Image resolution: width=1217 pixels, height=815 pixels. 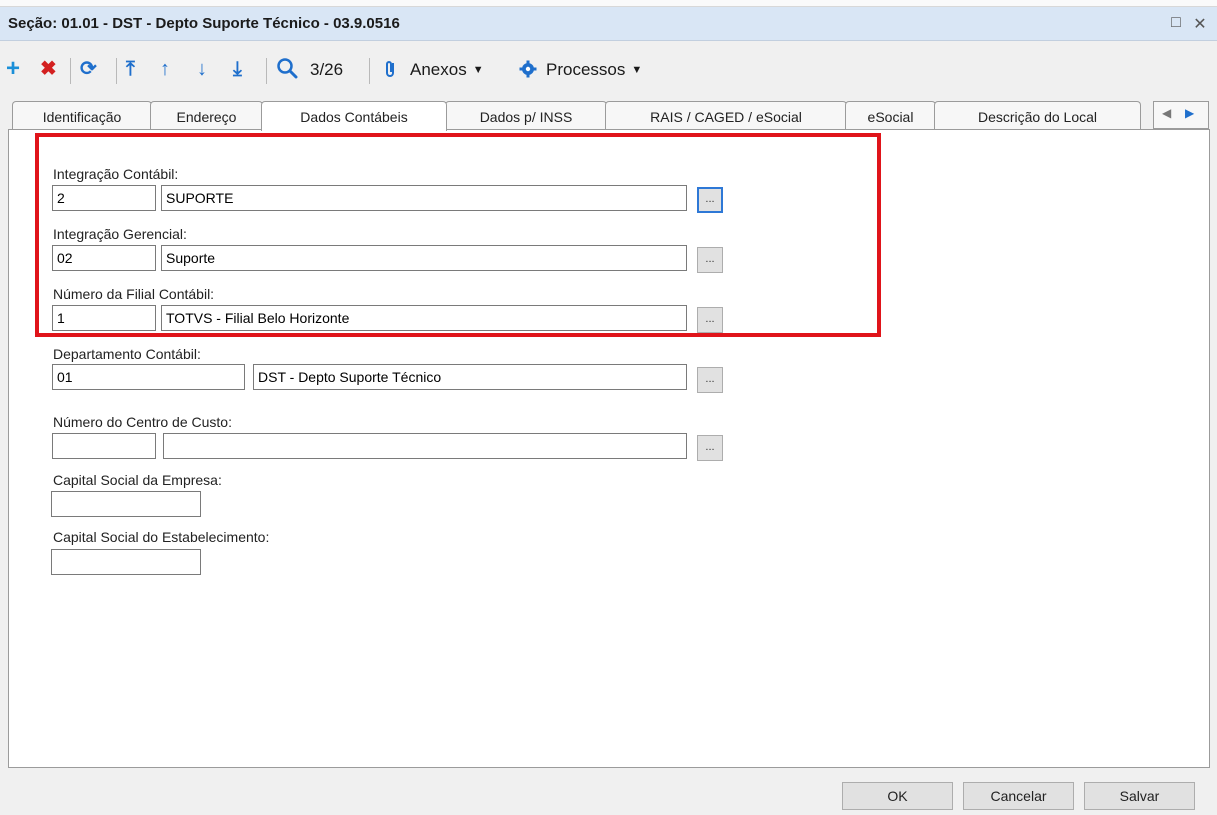 I want to click on departamento-contabil-code-input: 01, so click(x=148, y=377).